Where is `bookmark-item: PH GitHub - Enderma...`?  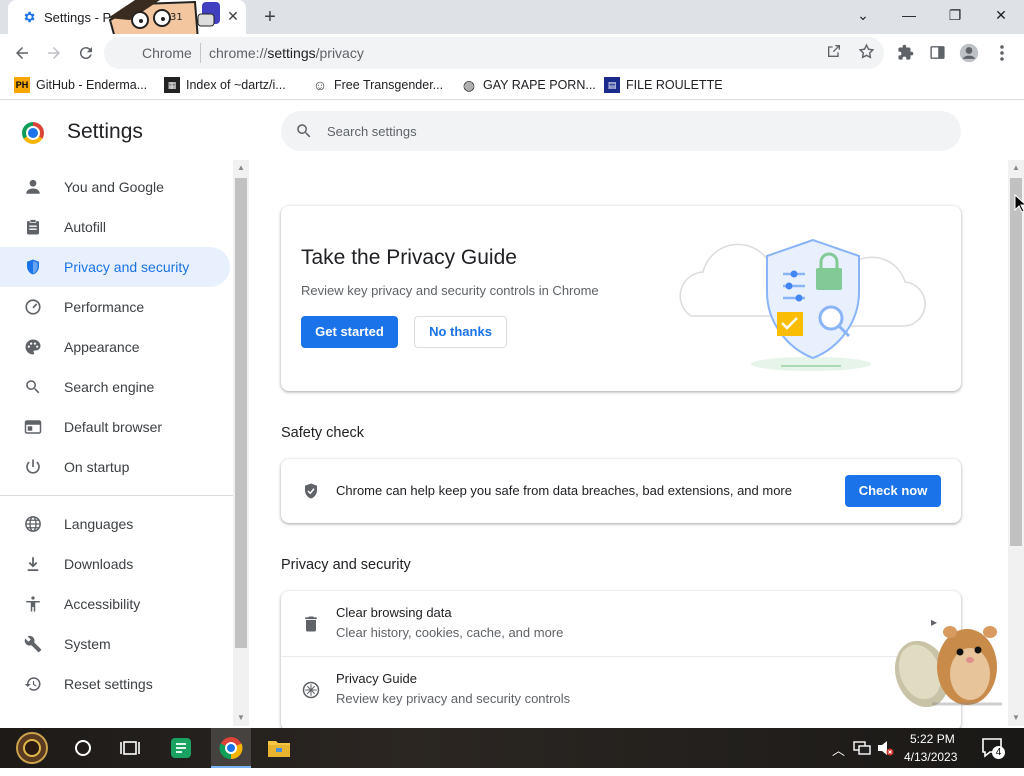 bookmark-item: PH GitHub - Enderma... is located at coordinates (80, 86).